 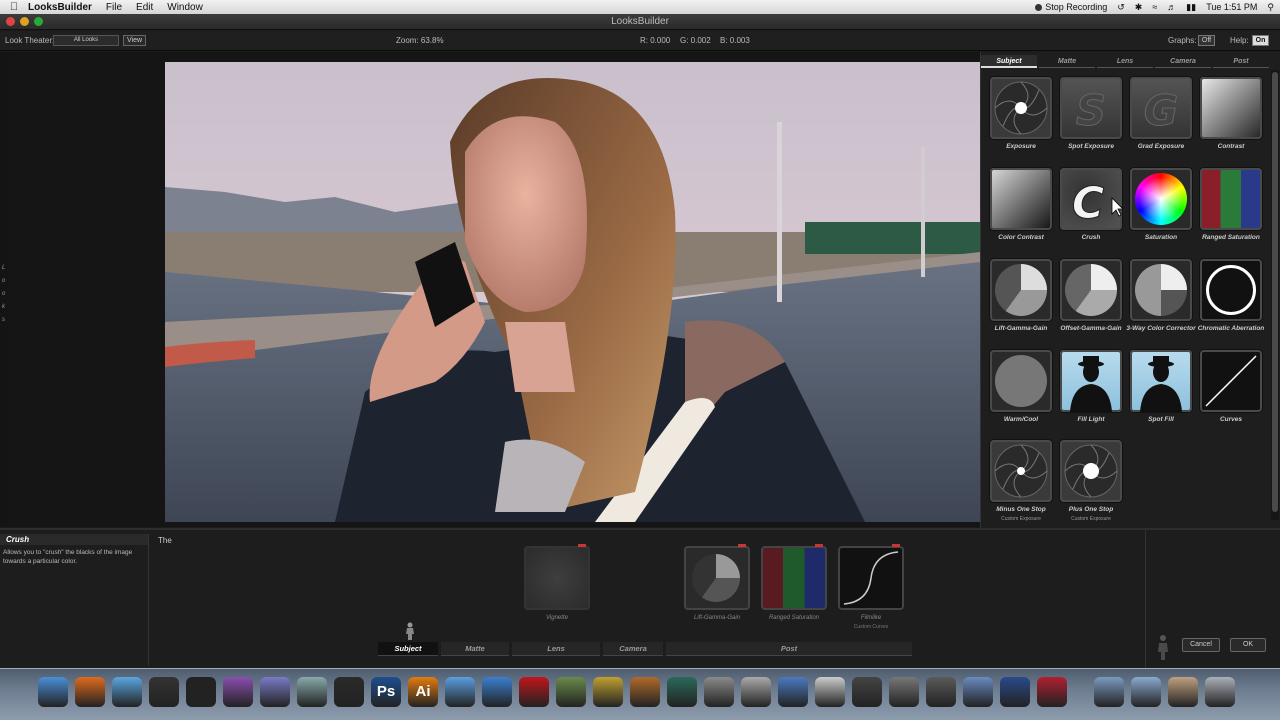 I want to click on tab-matte: Matte, so click(x=1067, y=61).